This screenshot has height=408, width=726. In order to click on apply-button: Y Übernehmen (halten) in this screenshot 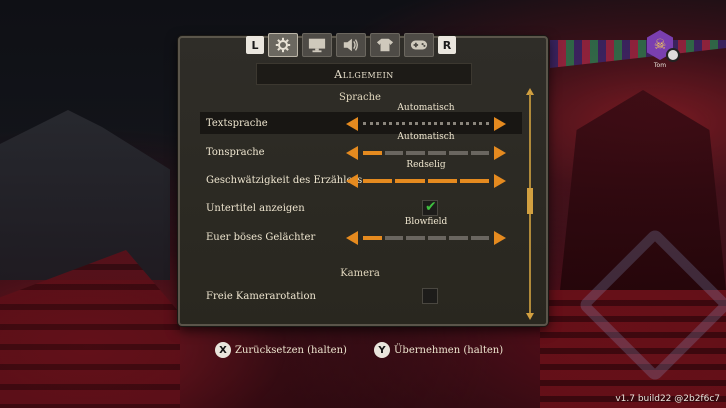, I will do `click(438, 350)`.